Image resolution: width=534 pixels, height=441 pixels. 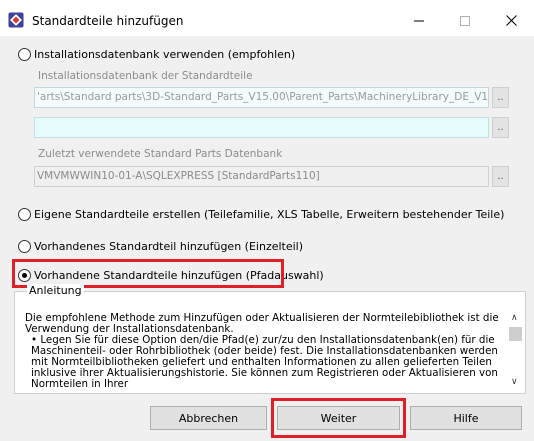 I want to click on guide-scrollbar: ∧ ∨, so click(x=515, y=352).